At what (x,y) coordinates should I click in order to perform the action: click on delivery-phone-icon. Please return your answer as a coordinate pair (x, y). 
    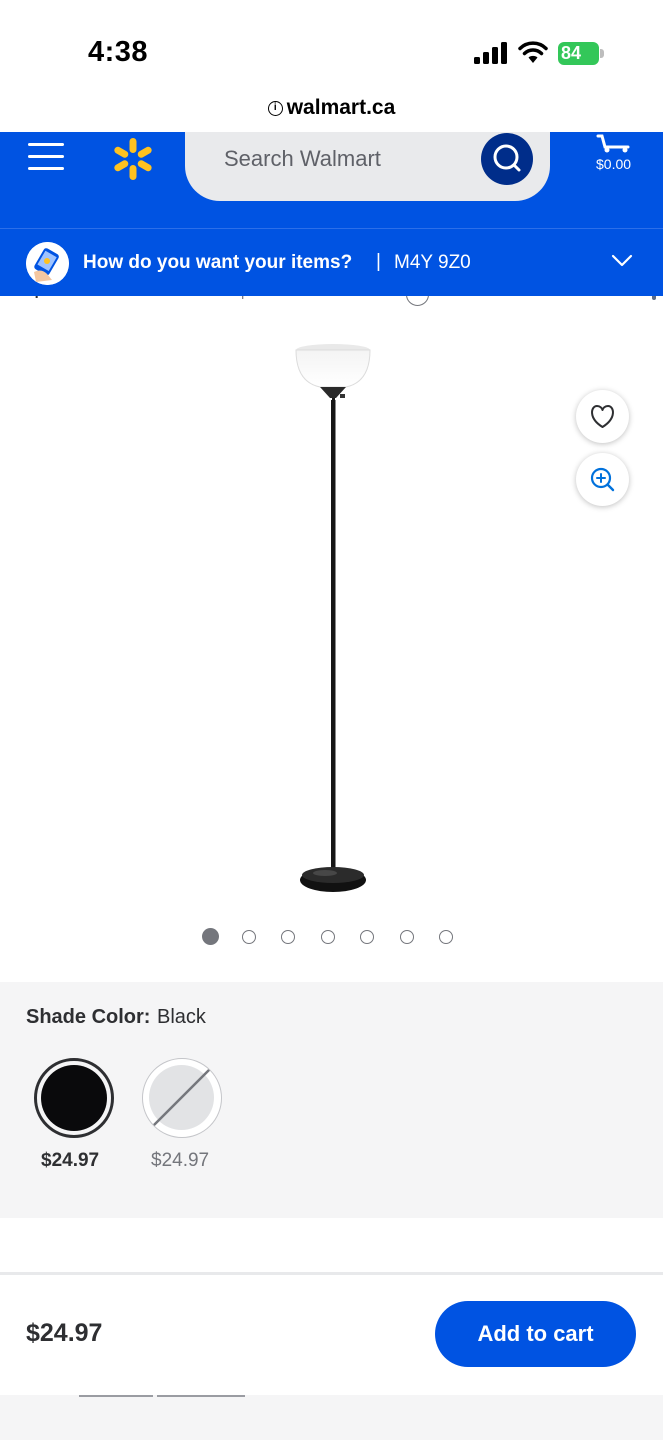
    Looking at the image, I should click on (47, 263).